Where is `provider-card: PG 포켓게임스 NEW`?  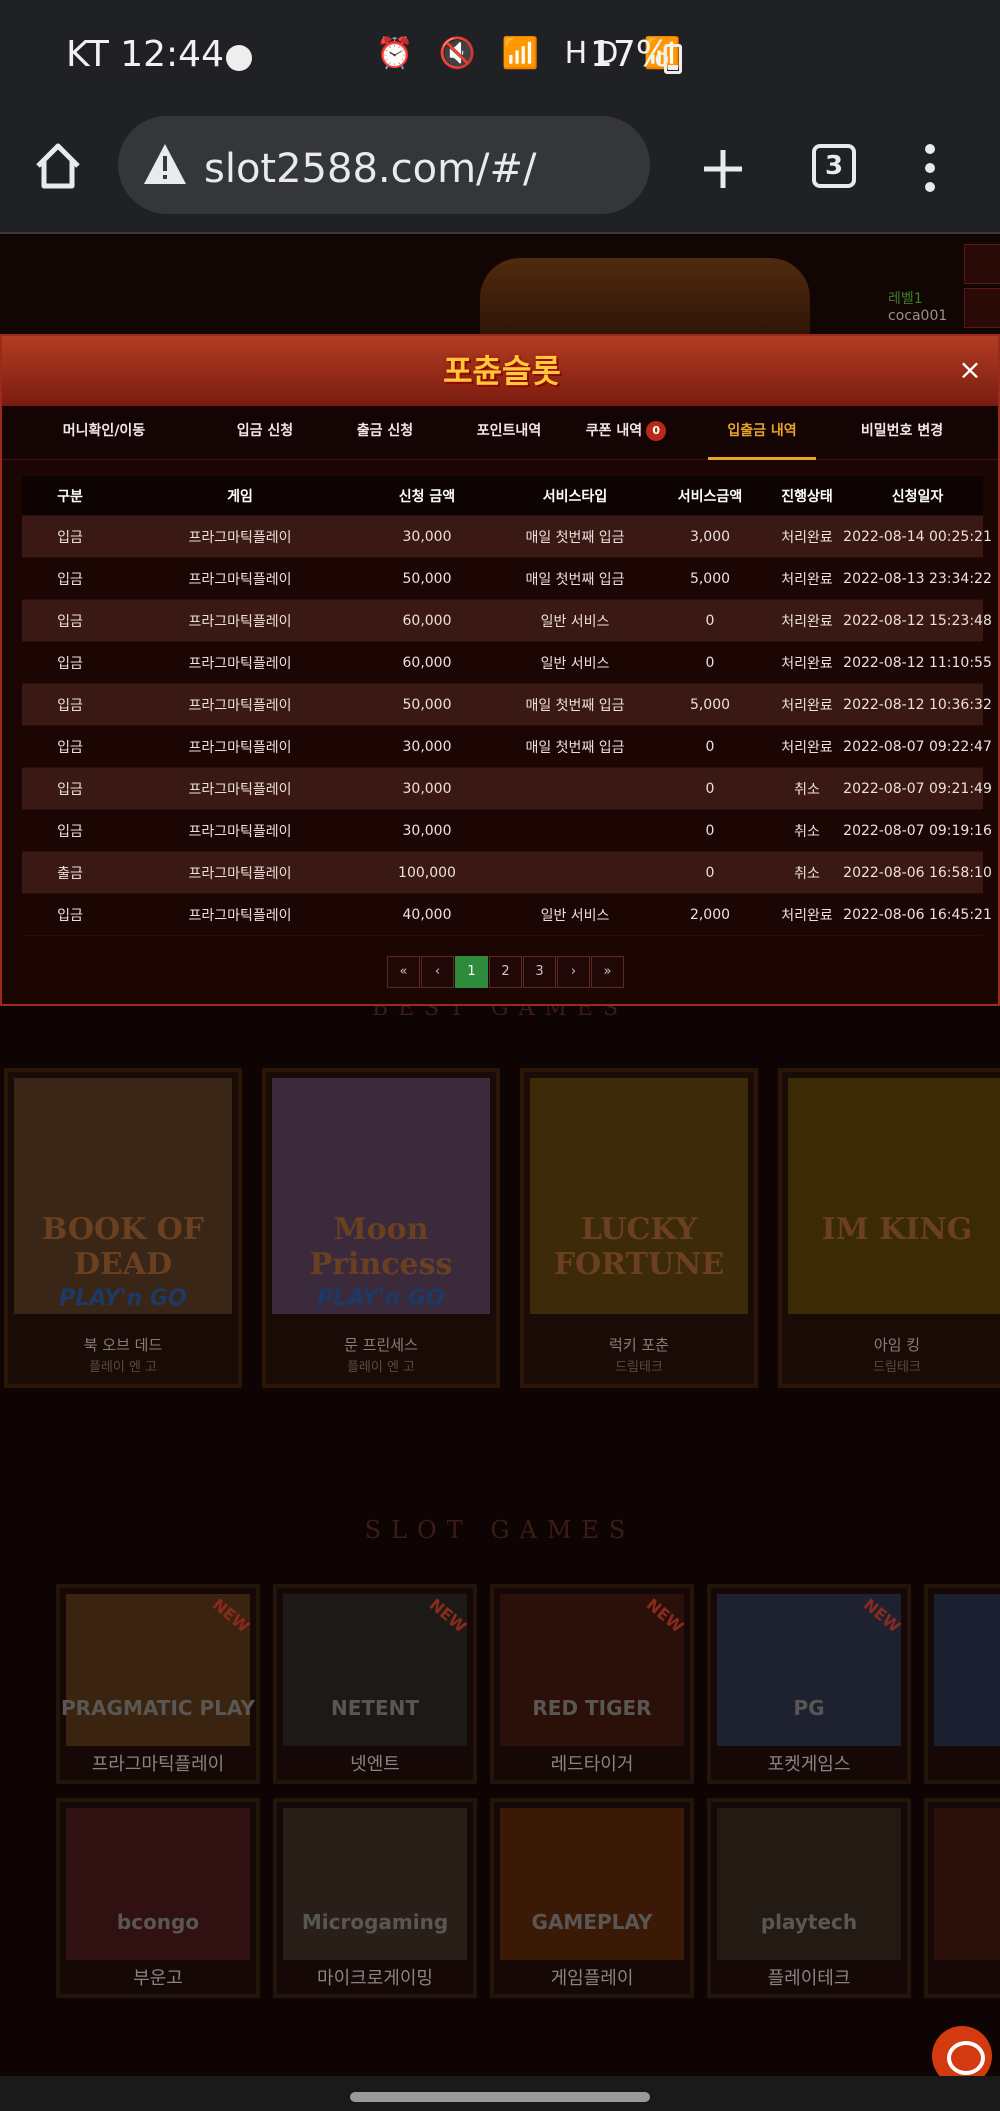
provider-card: PG 포켓게임스 NEW is located at coordinates (809, 1684).